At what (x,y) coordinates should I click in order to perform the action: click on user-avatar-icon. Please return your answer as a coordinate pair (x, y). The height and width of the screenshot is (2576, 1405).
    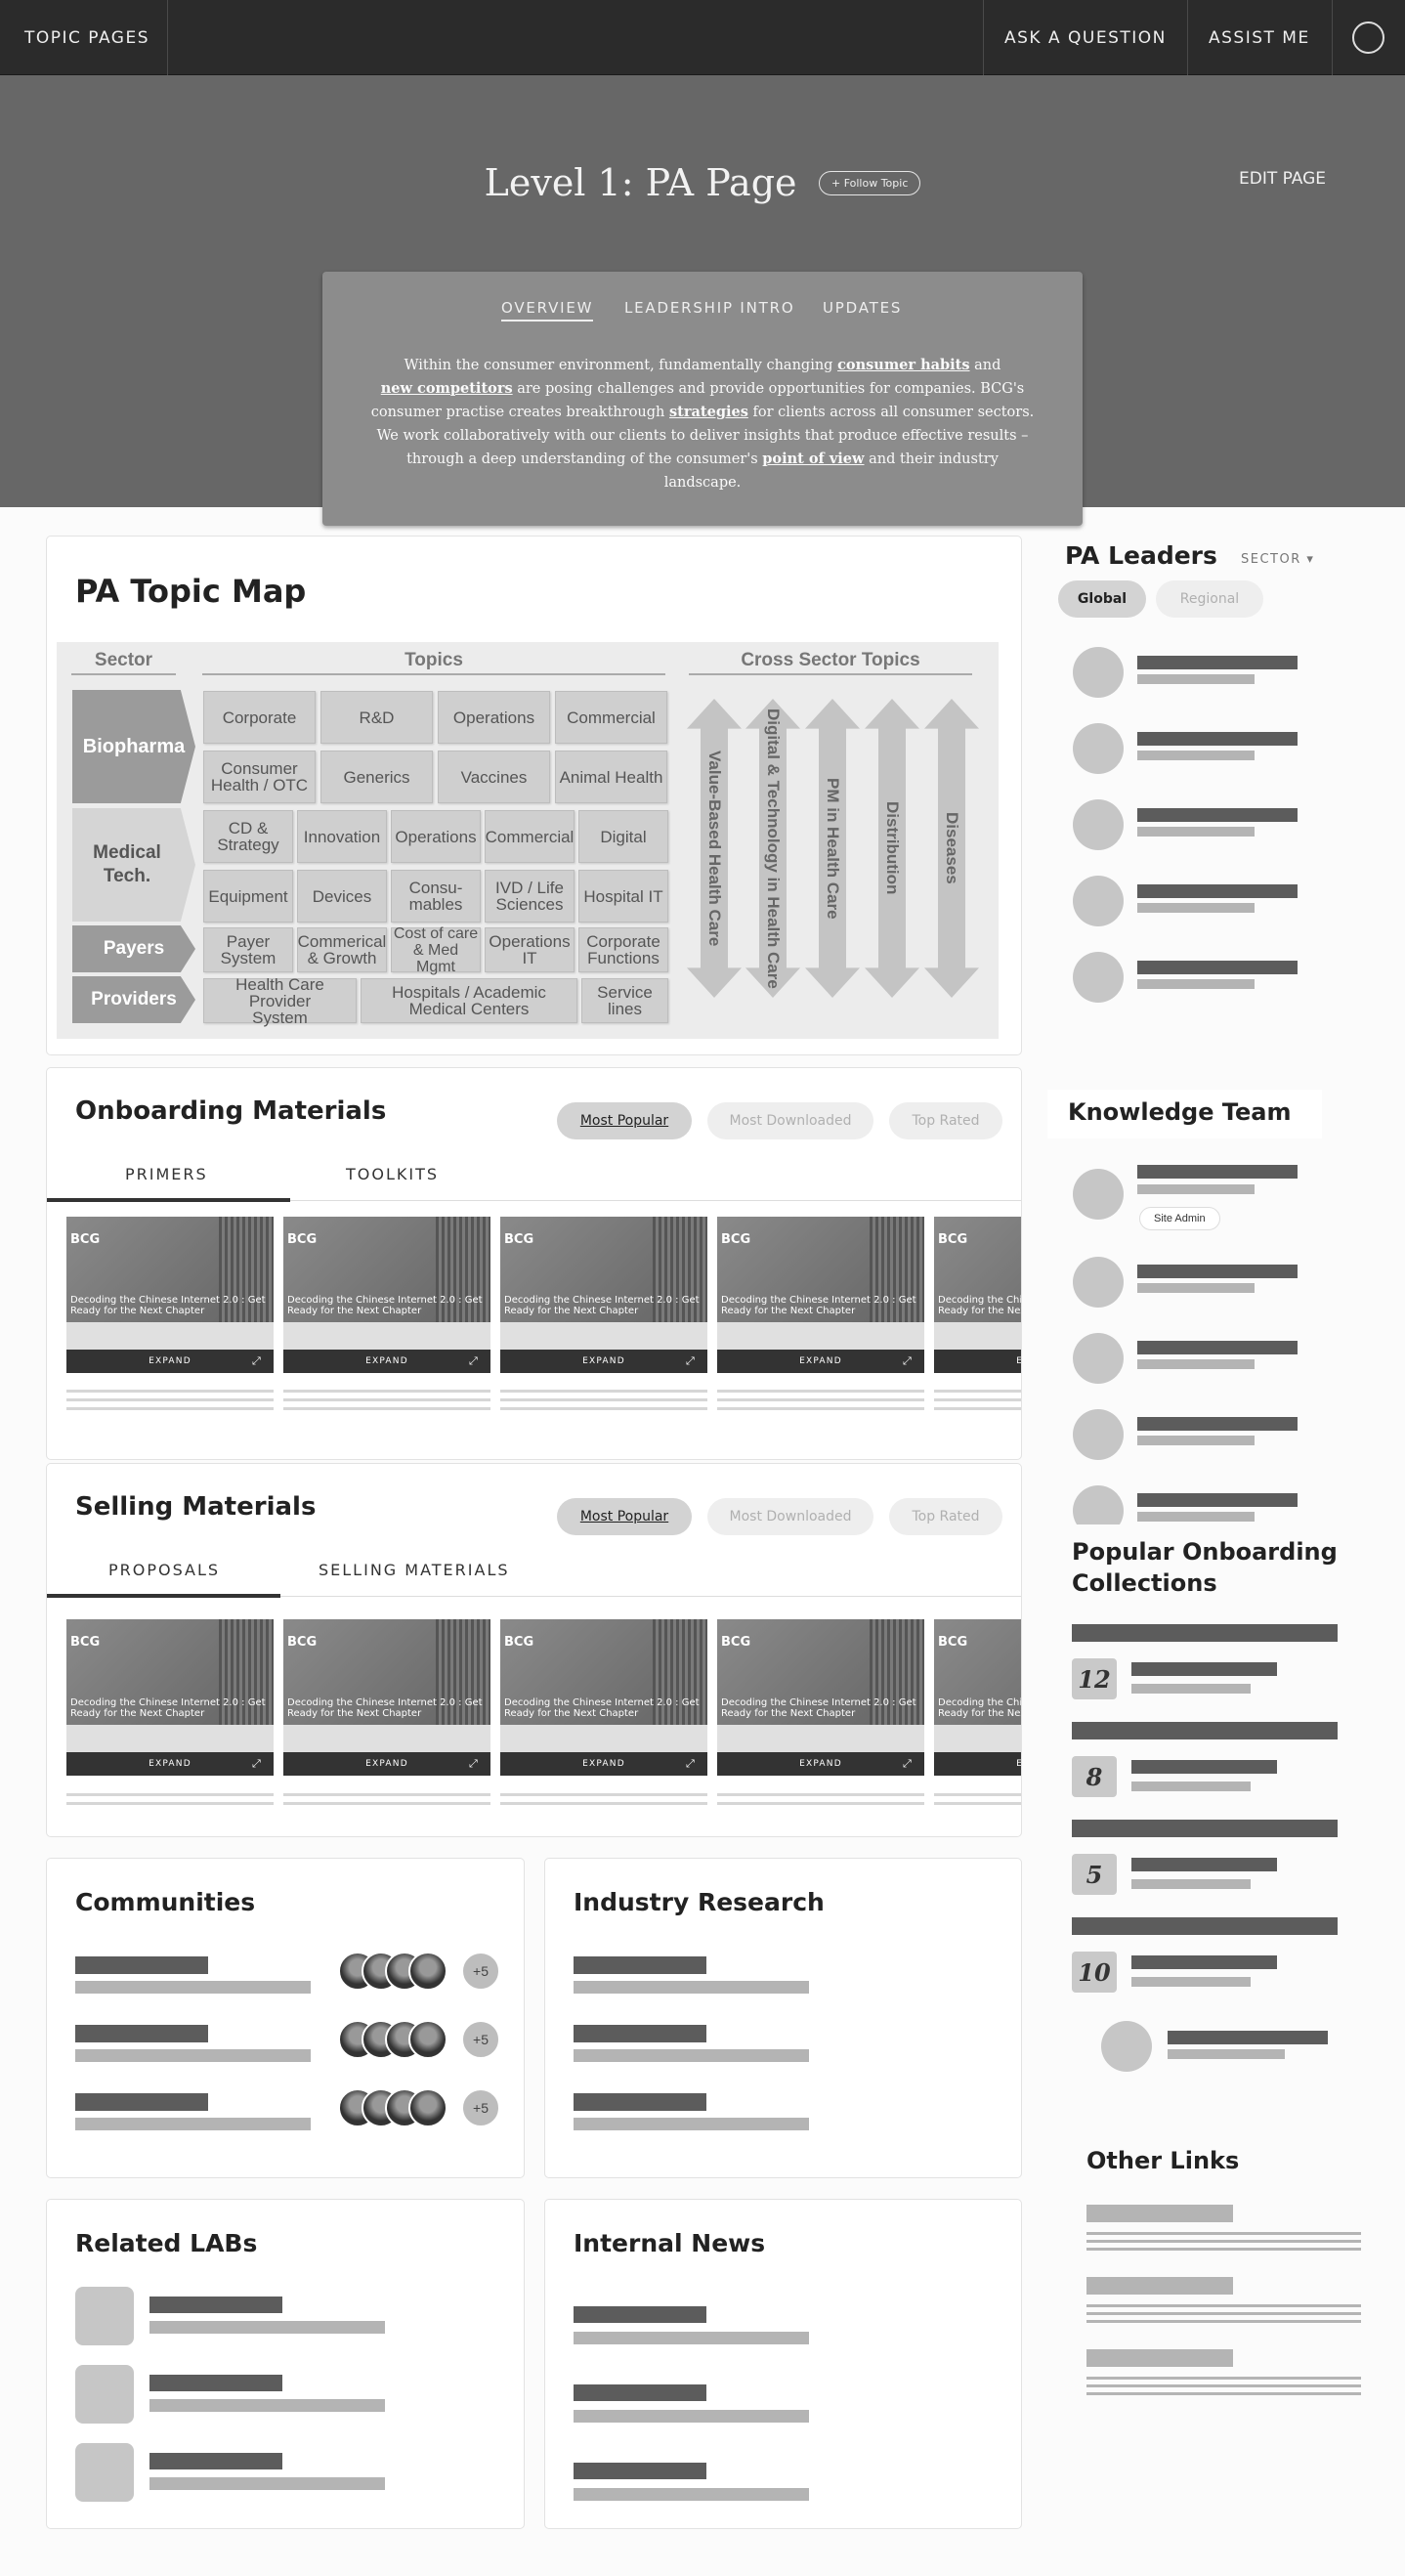
    Looking at the image, I should click on (1368, 38).